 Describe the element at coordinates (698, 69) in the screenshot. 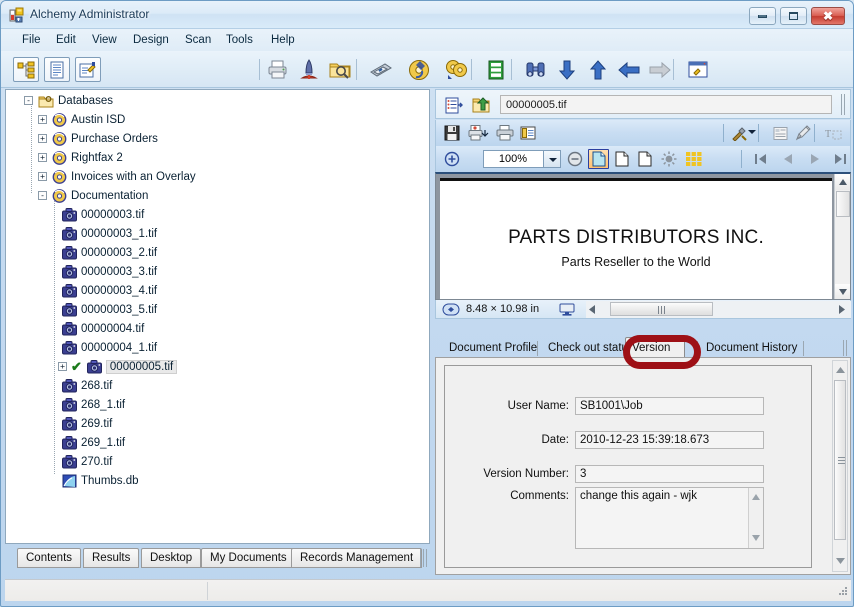

I see `admin-window-button` at that location.